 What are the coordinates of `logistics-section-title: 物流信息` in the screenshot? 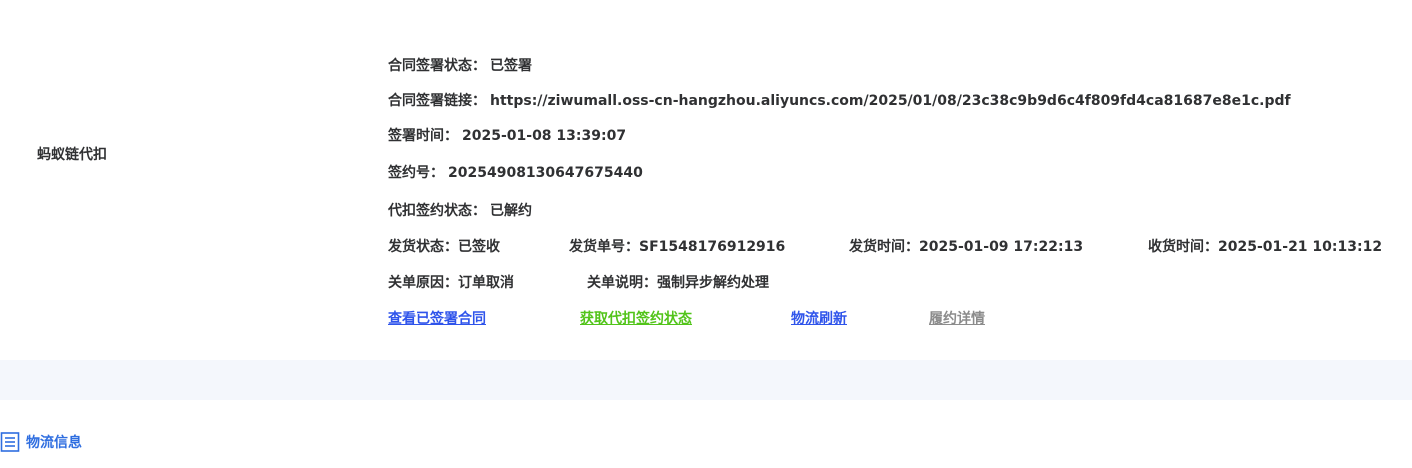 It's located at (54, 443).